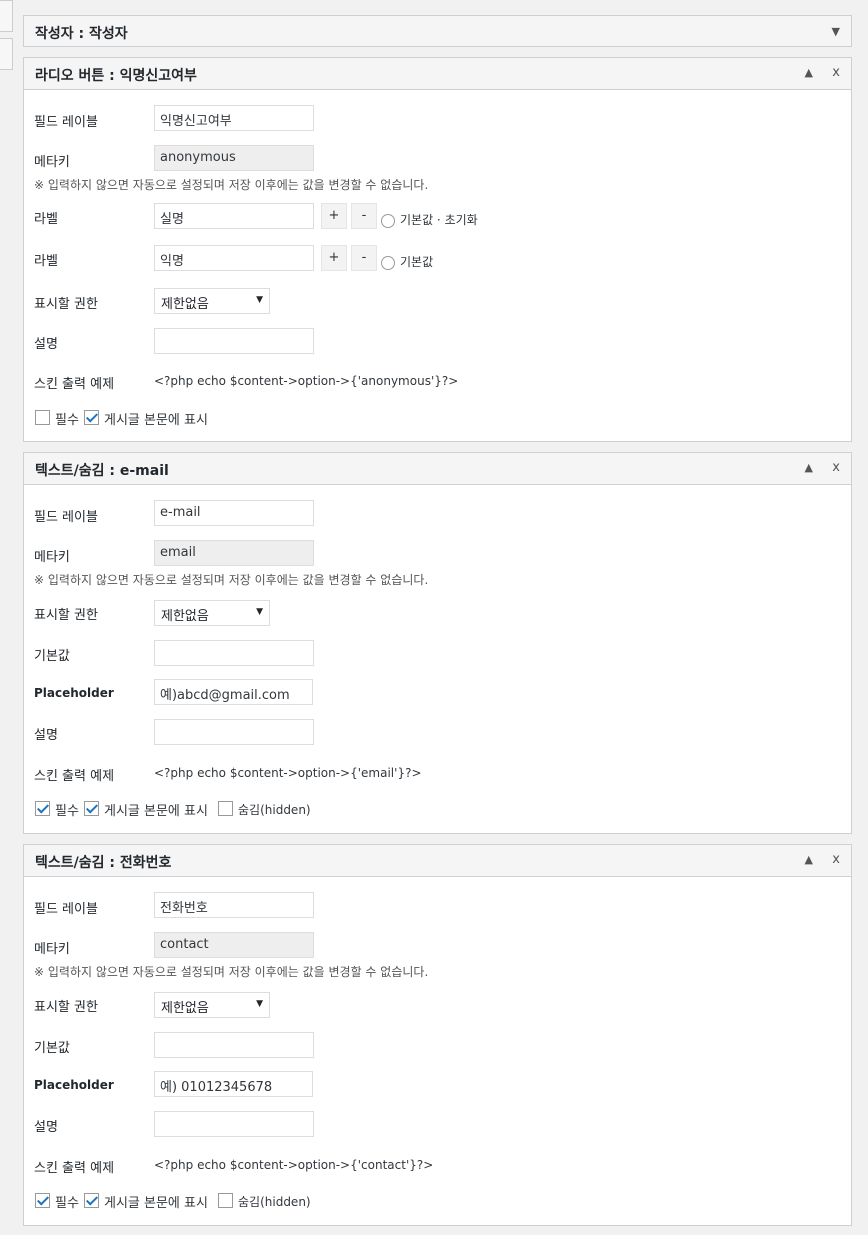 The image size is (868, 1235). I want to click on panel-title: 텍스트/숨김 : e-mail, so click(102, 471).